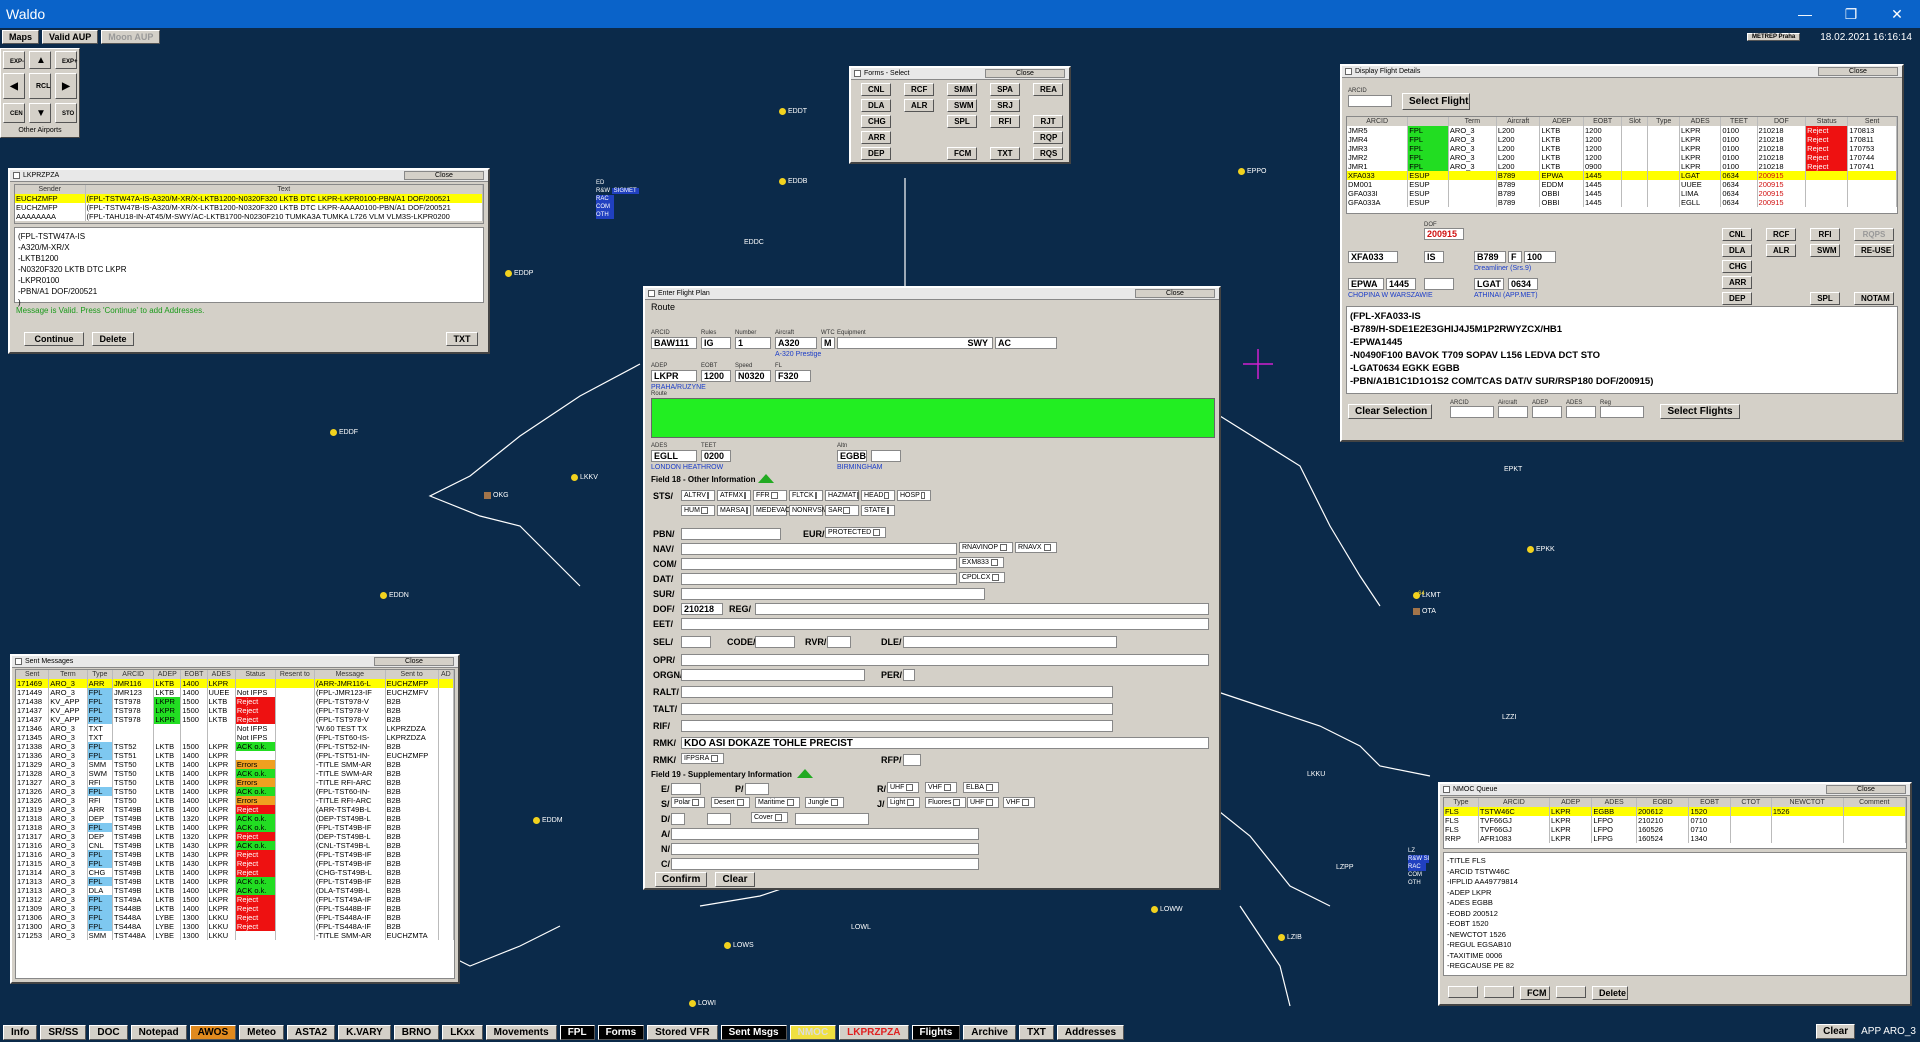 Image resolution: width=1920 pixels, height=1042 pixels. I want to click on forms-rqp-button: RQP, so click(1048, 137).